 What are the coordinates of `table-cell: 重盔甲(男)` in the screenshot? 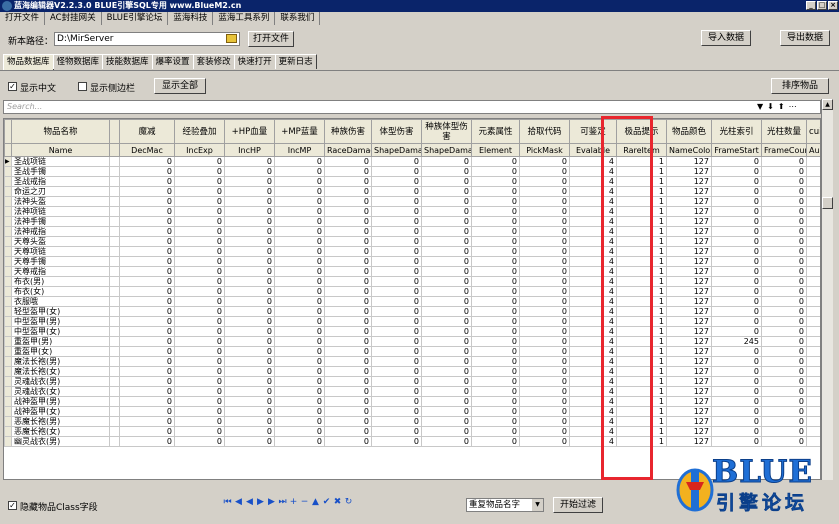 It's located at (60, 341).